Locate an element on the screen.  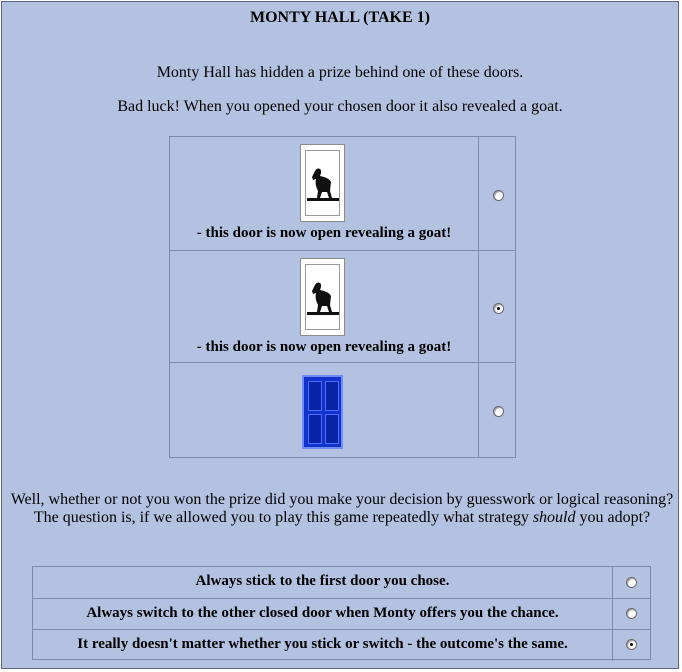
closed-door-image is located at coordinates (322, 412).